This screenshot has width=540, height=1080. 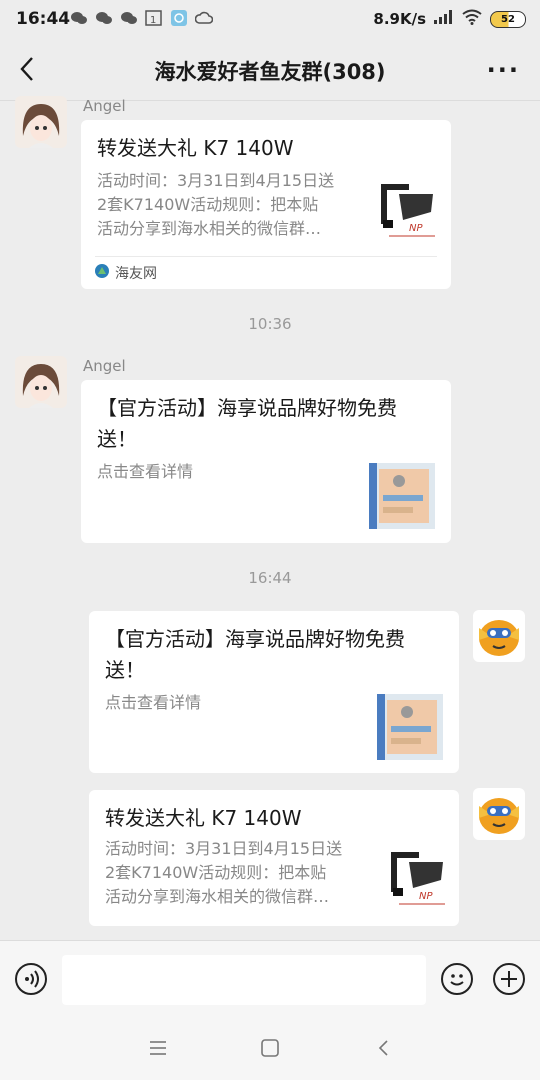 I want to click on system-nav-bar, so click(x=270, y=1048).